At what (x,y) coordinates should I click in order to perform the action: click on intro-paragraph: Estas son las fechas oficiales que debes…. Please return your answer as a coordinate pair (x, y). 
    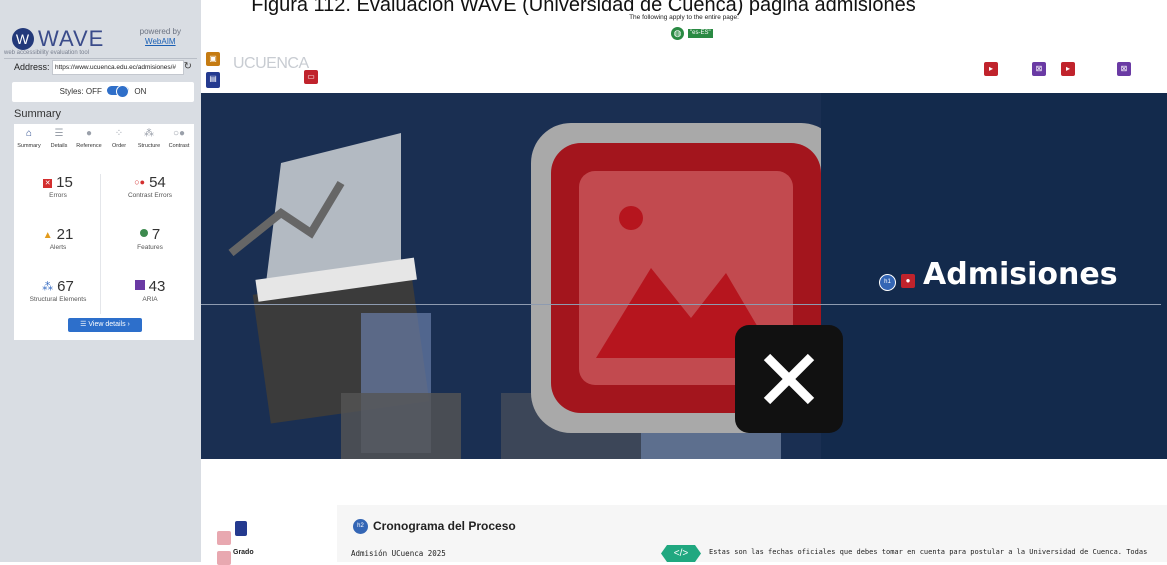
    Looking at the image, I should click on (929, 552).